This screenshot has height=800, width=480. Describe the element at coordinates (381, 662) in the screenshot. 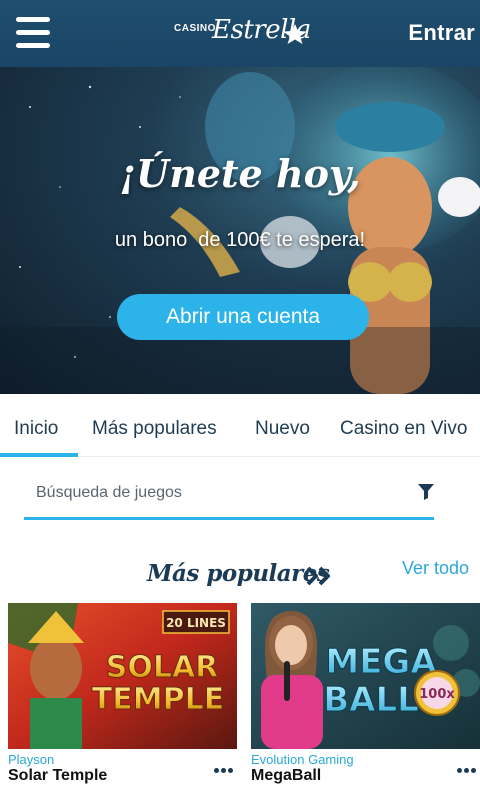

I see `thumb-title-line1: MEGA` at that location.